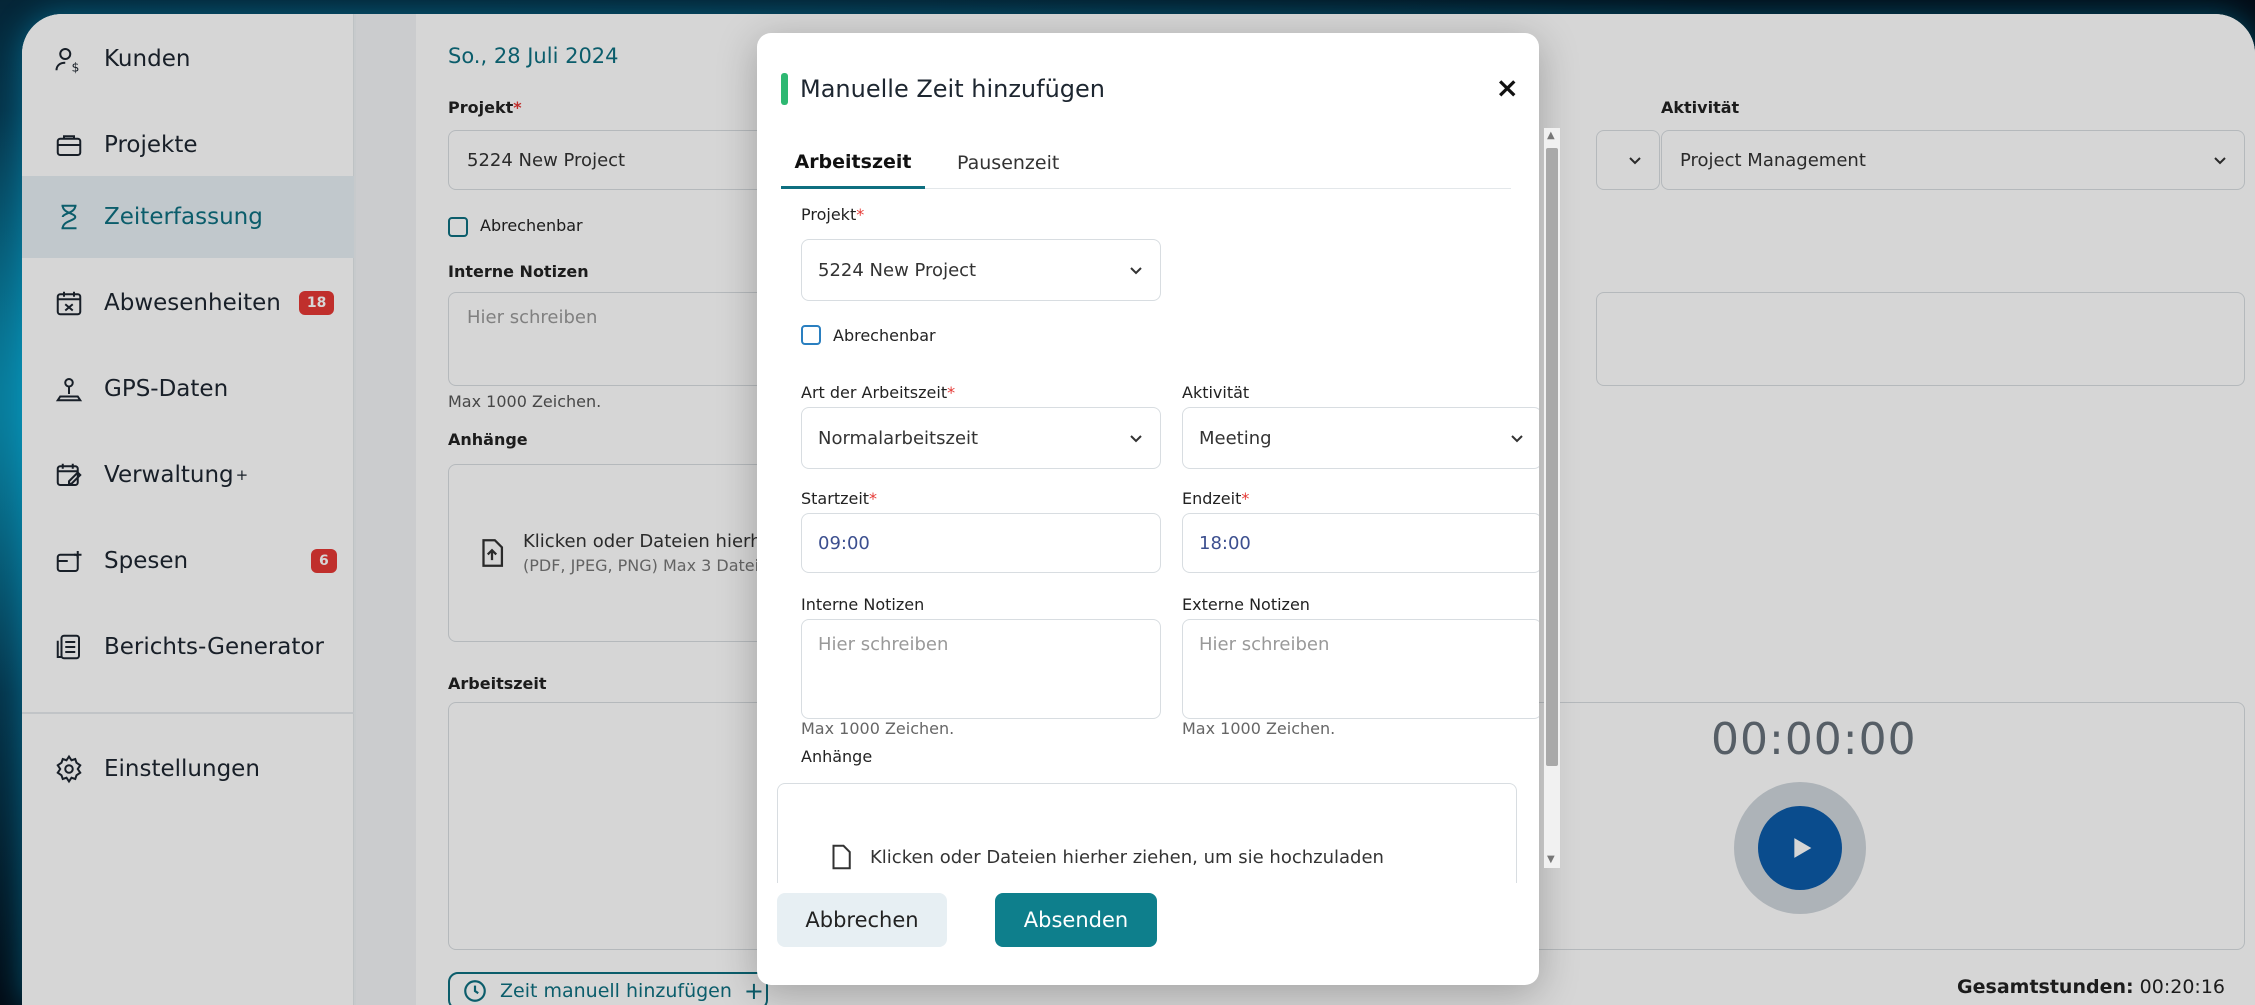  Describe the element at coordinates (853, 163) in the screenshot. I see `tab-arbeitszeit: Arbeitszeit` at that location.